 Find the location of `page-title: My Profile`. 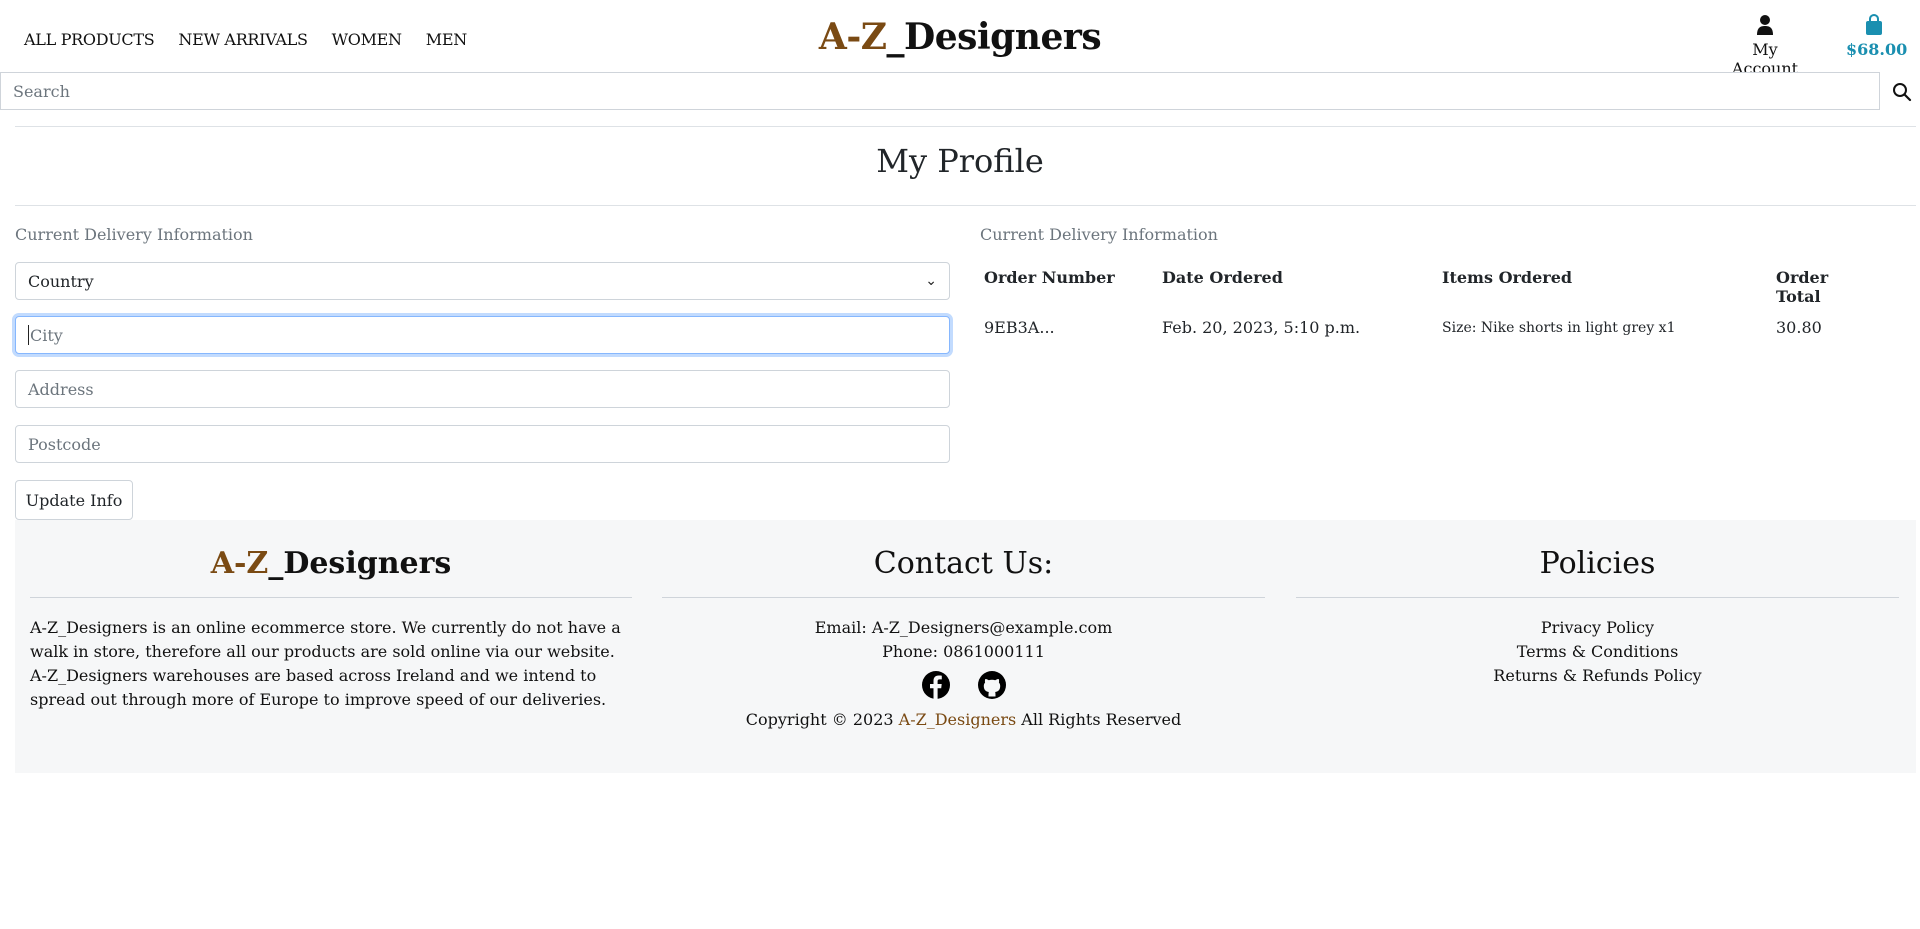

page-title: My Profile is located at coordinates (960, 161).